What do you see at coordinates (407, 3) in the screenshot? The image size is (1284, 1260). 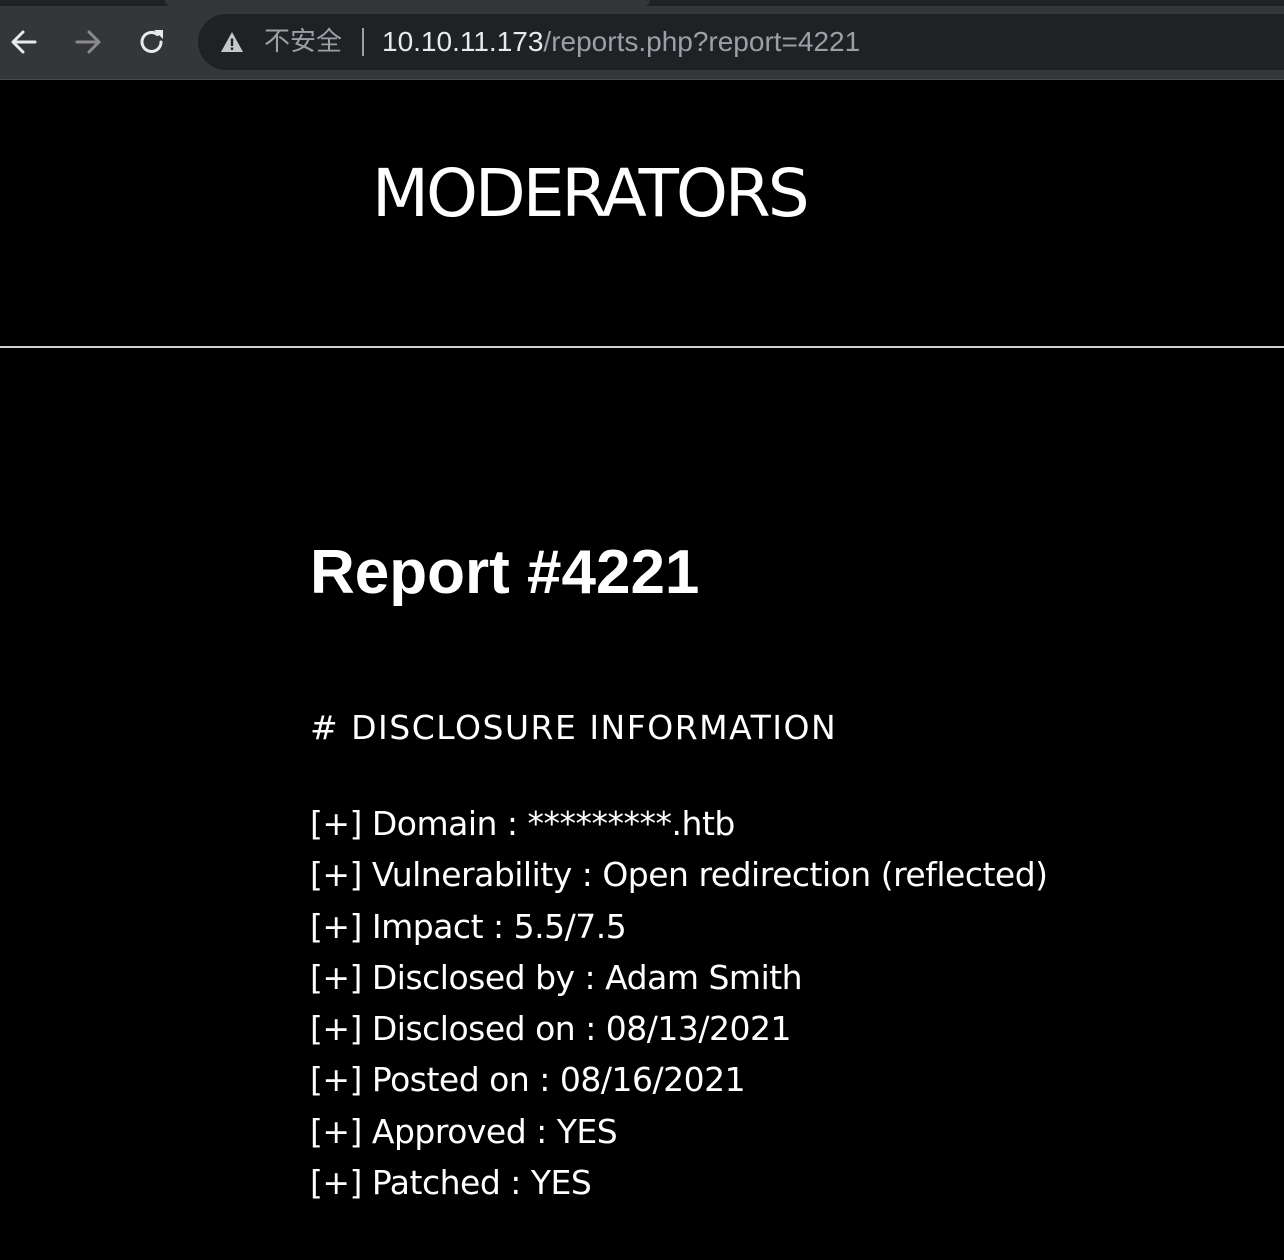 I see `active-tab` at bounding box center [407, 3].